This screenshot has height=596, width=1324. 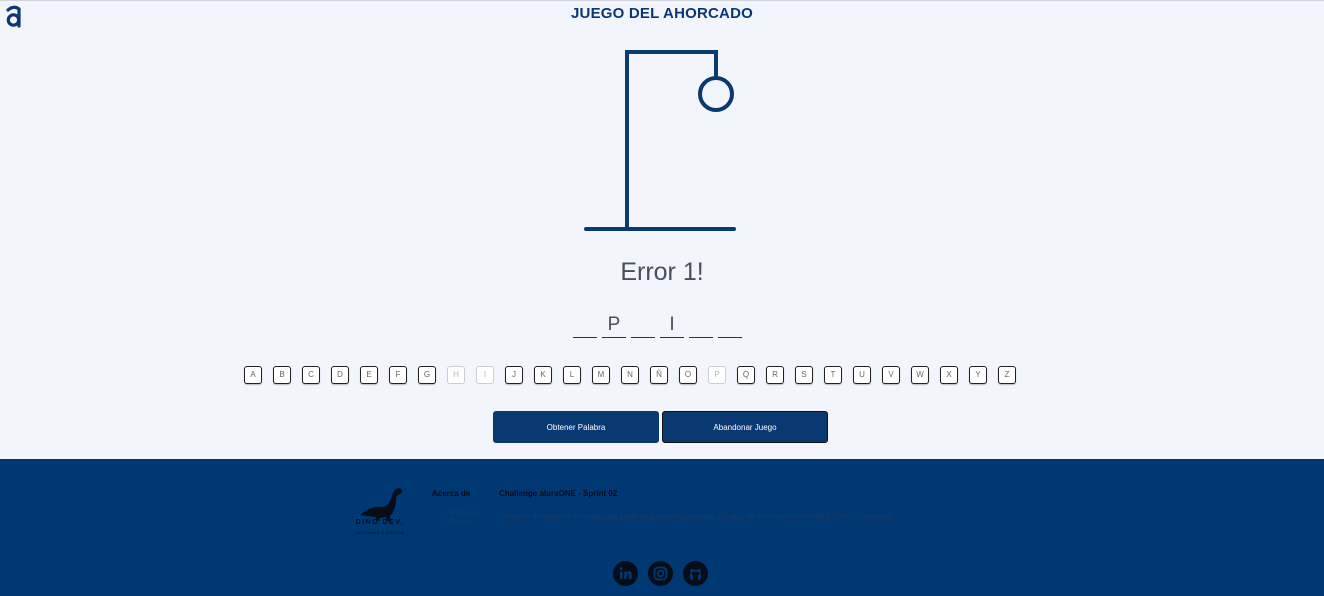 What do you see at coordinates (543, 375) in the screenshot?
I see `key-k: K` at bounding box center [543, 375].